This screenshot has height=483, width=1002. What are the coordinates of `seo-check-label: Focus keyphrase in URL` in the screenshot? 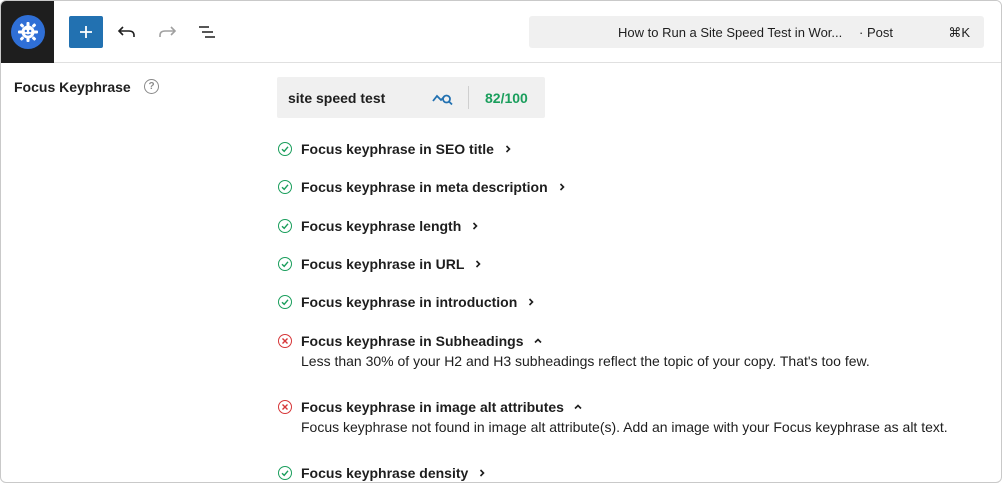 It's located at (383, 263).